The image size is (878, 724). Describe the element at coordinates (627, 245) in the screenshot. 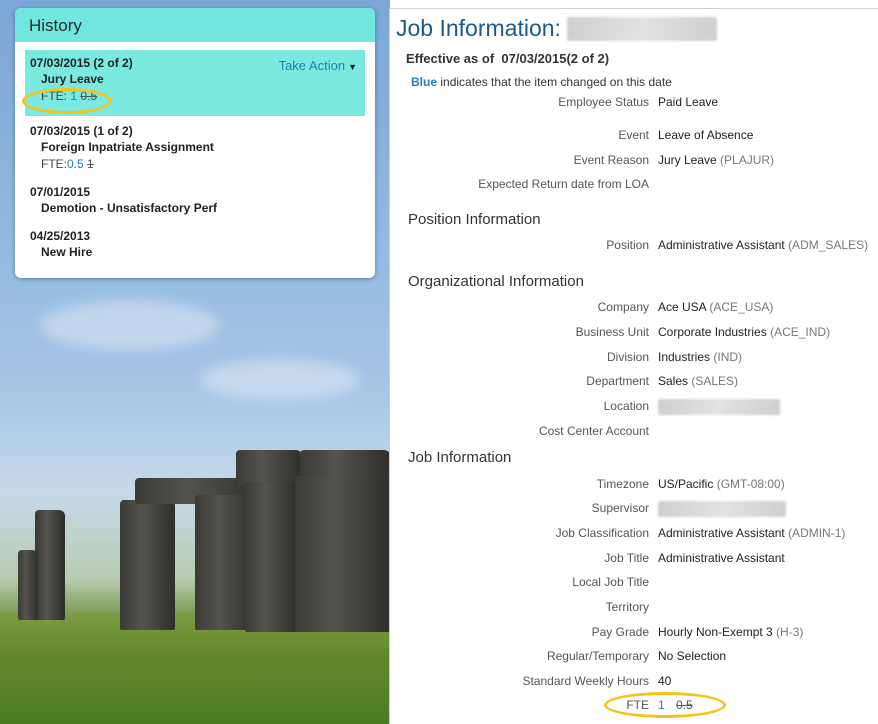

I see `field-label: Position` at that location.